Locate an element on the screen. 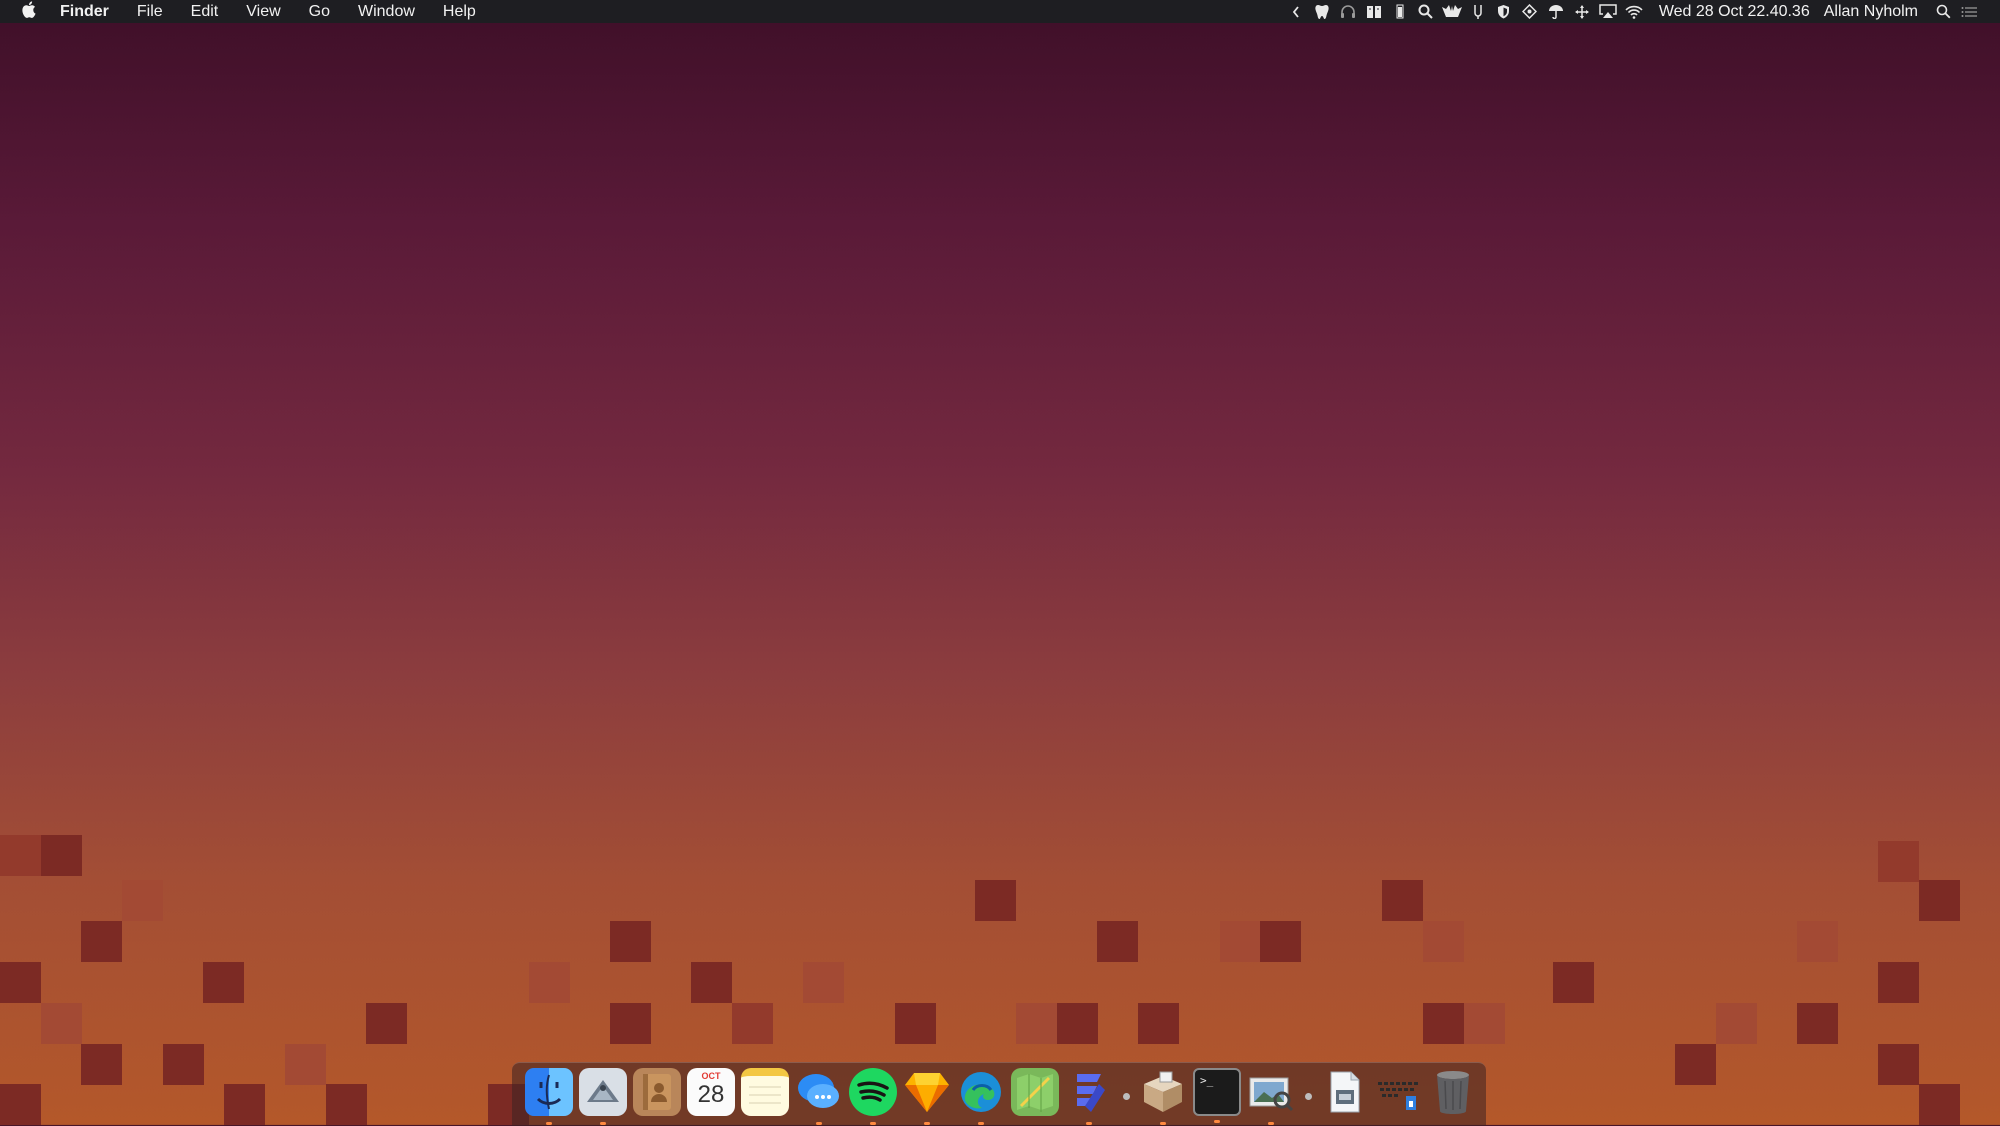  menu-app-name: Finder is located at coordinates (89, 11).